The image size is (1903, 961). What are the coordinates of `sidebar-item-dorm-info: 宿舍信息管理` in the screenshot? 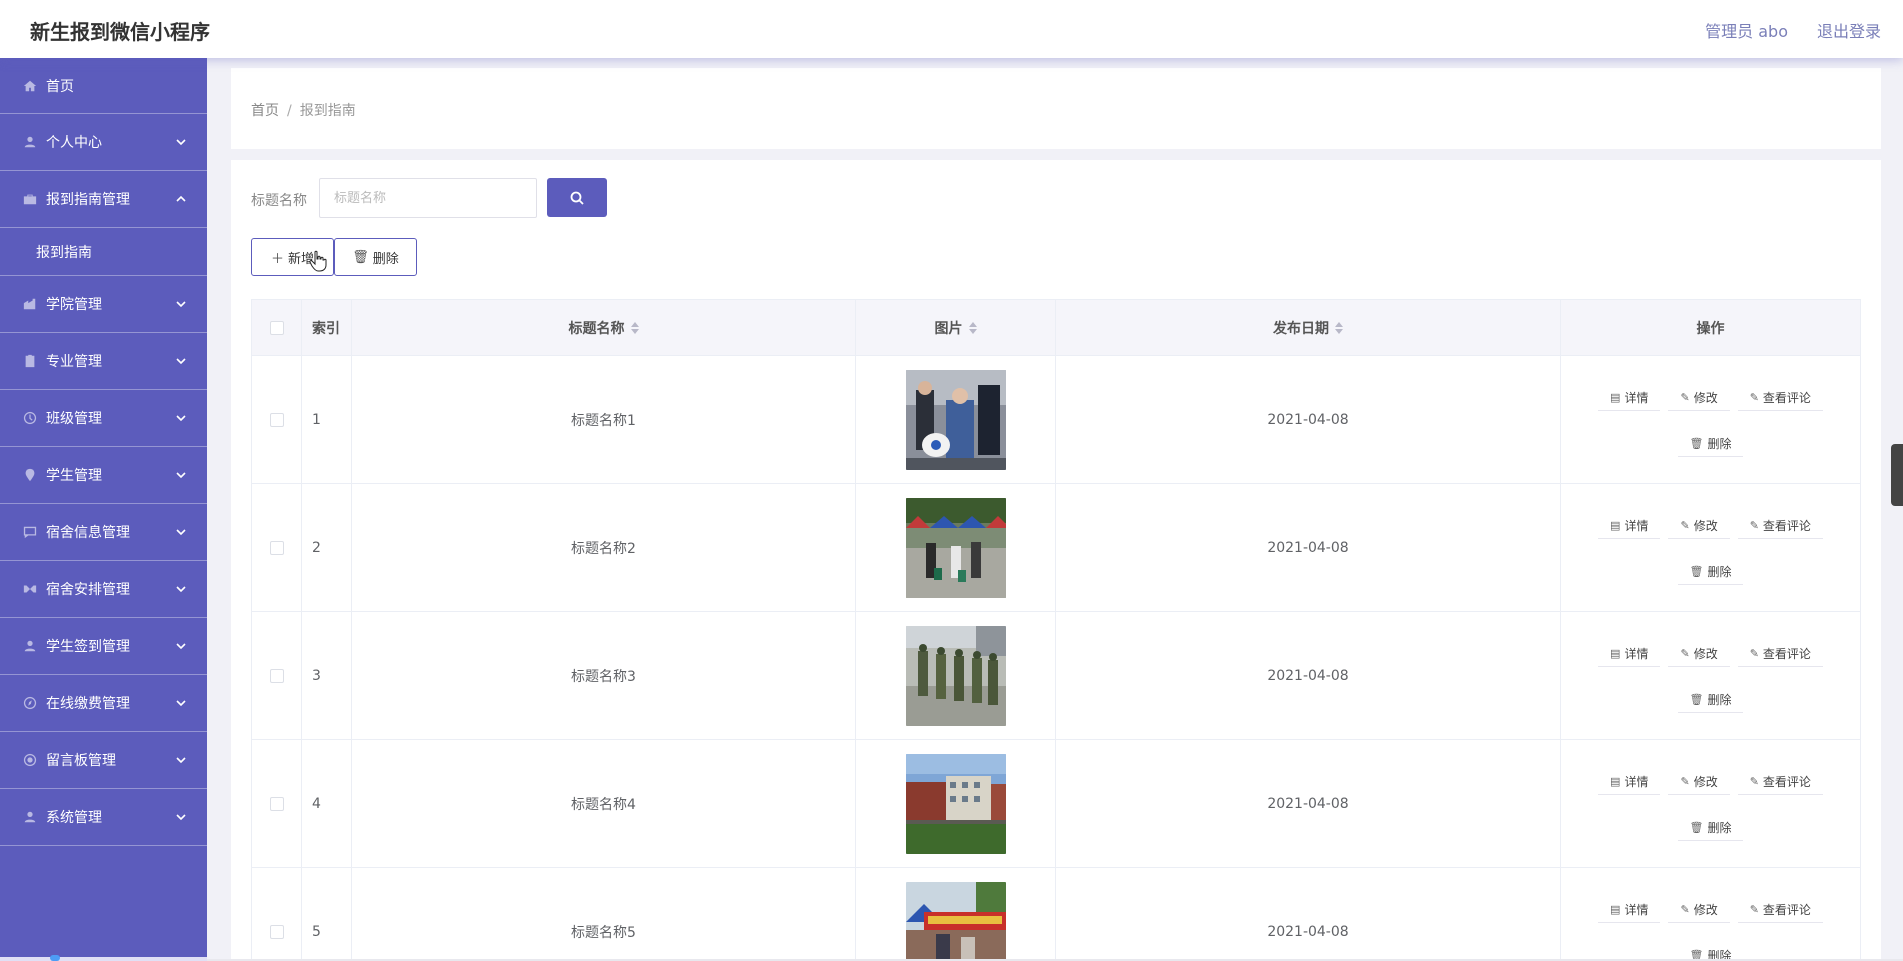 It's located at (103, 532).